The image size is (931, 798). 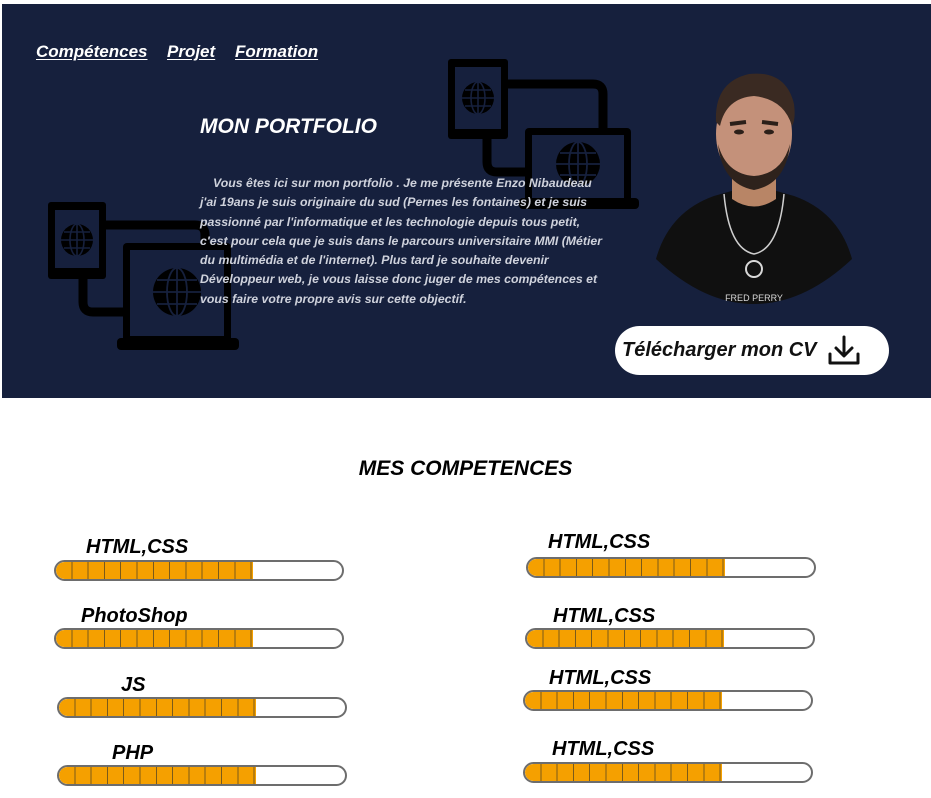 I want to click on download-icon, so click(x=844, y=349).